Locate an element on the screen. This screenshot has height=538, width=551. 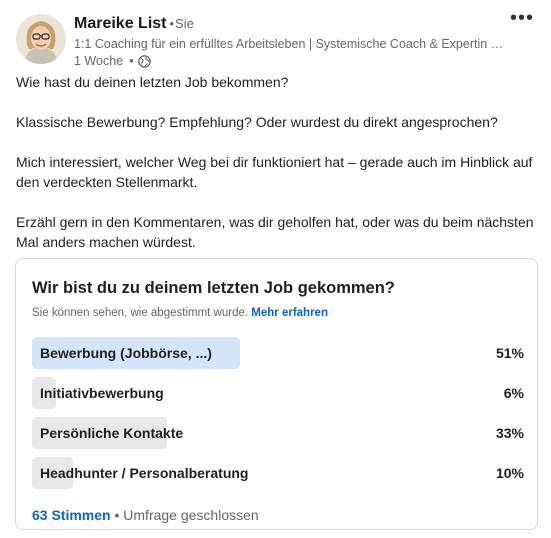
poll-option: Persönliche Kontakte 33% is located at coordinates (278, 433).